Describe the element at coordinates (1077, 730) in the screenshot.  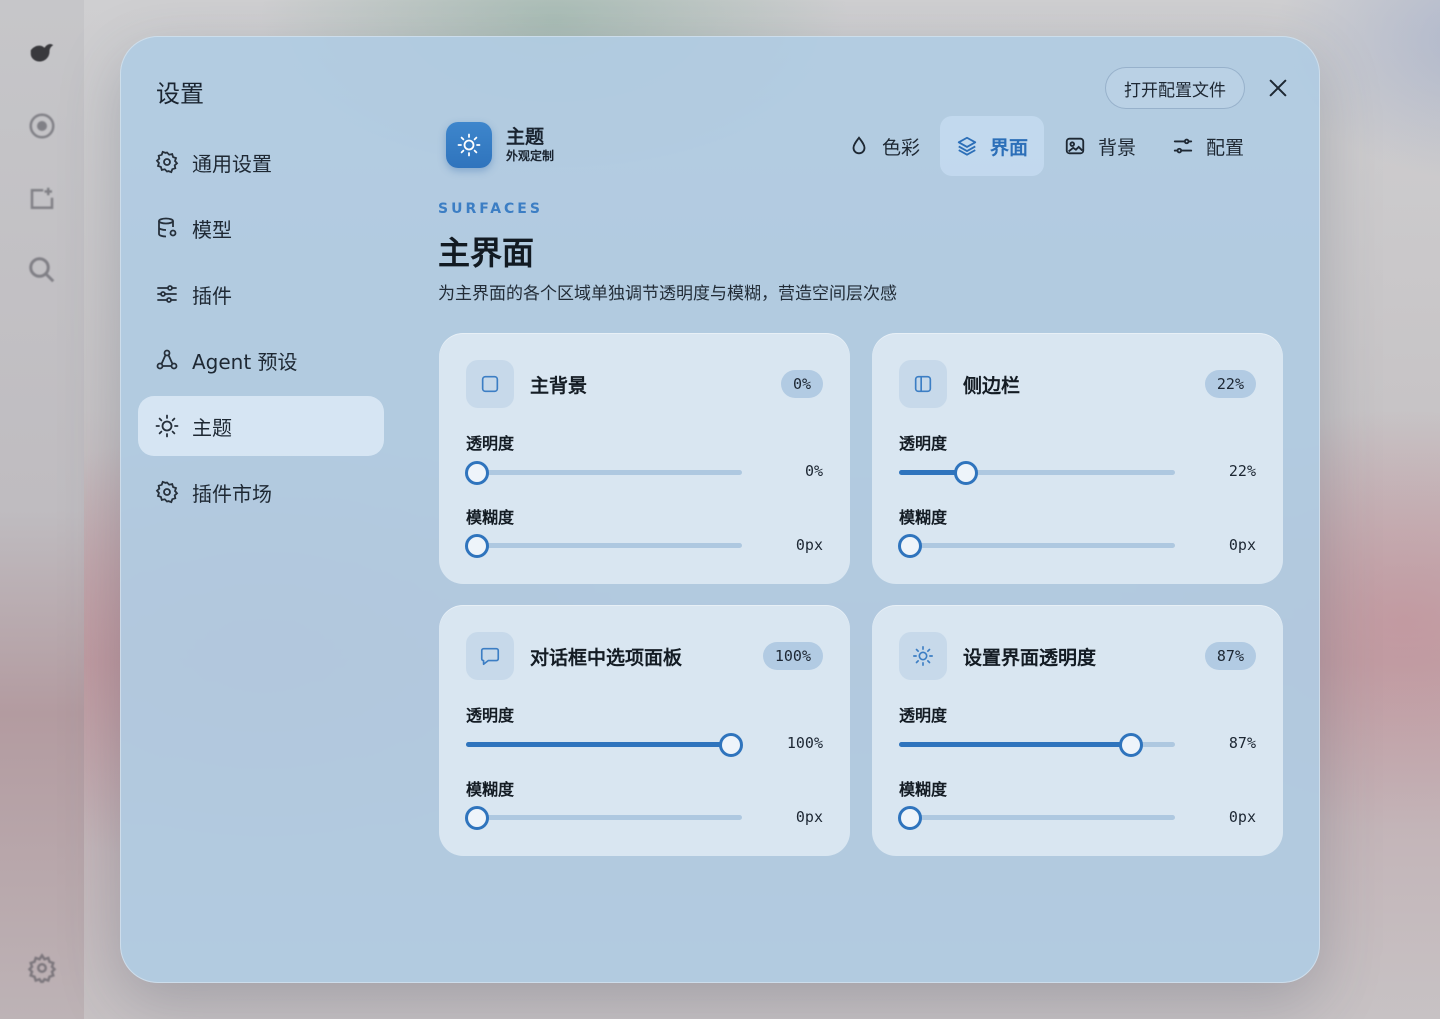
I see `surface-card-settings-opacity: 设置界面透明度 87% 透明度 87% 模糊度 0px` at that location.